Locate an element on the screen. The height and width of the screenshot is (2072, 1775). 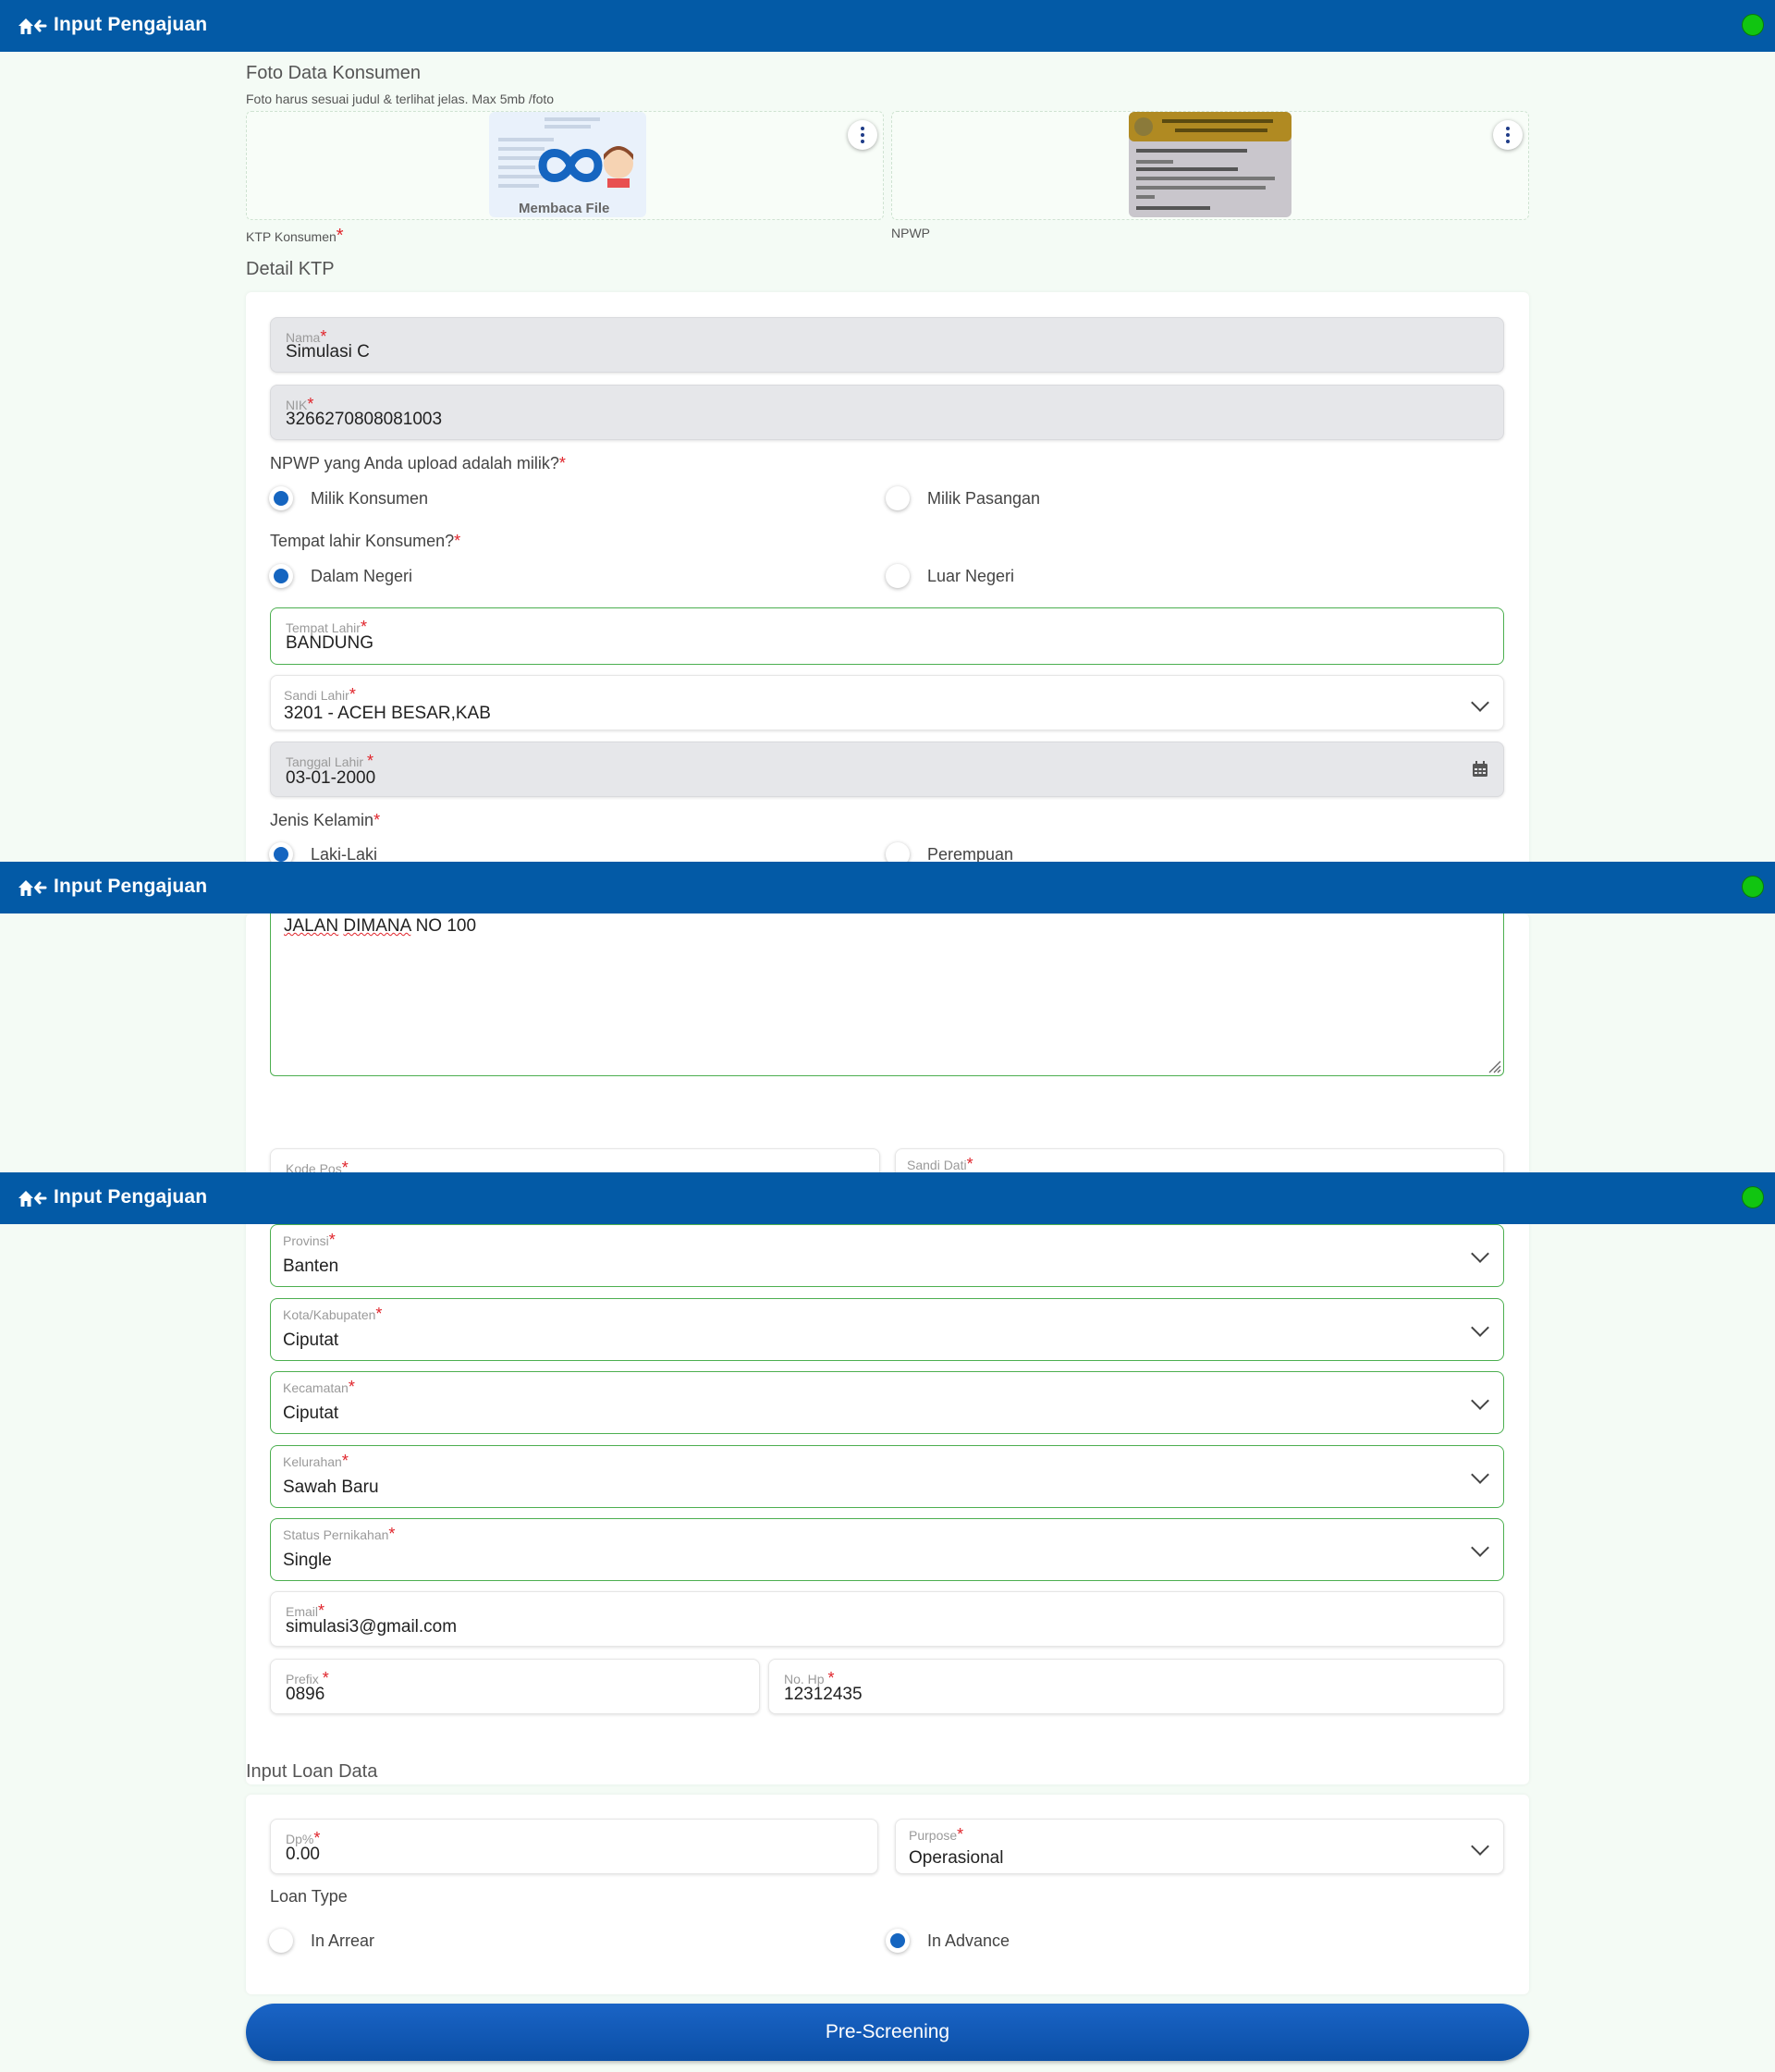
pre-screening-button: Pre-Screening is located at coordinates (887, 2032).